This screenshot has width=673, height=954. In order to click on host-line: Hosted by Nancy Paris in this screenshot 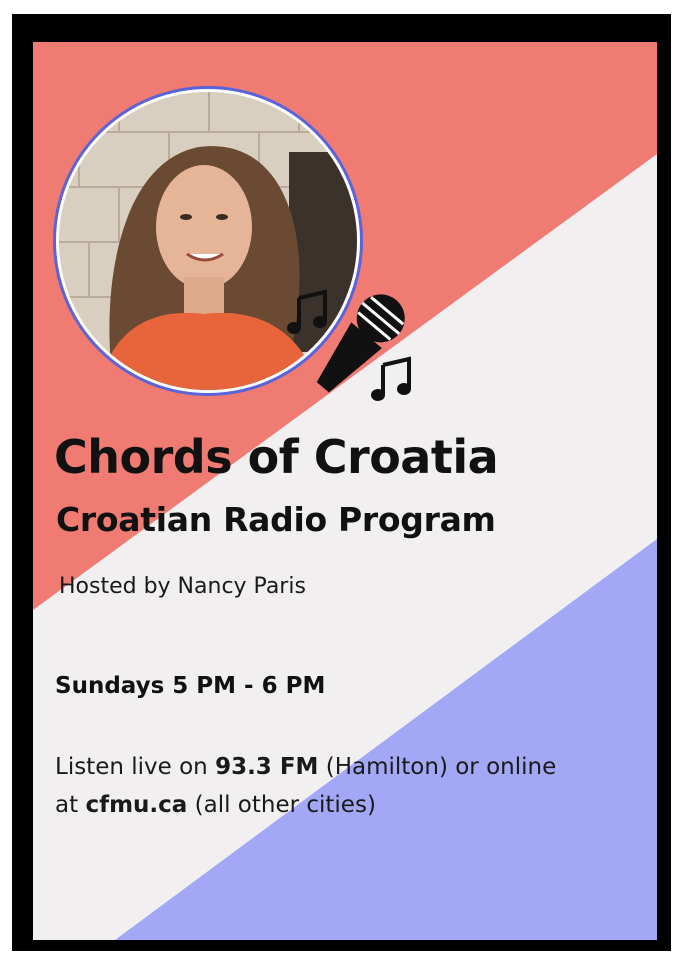, I will do `click(182, 586)`.